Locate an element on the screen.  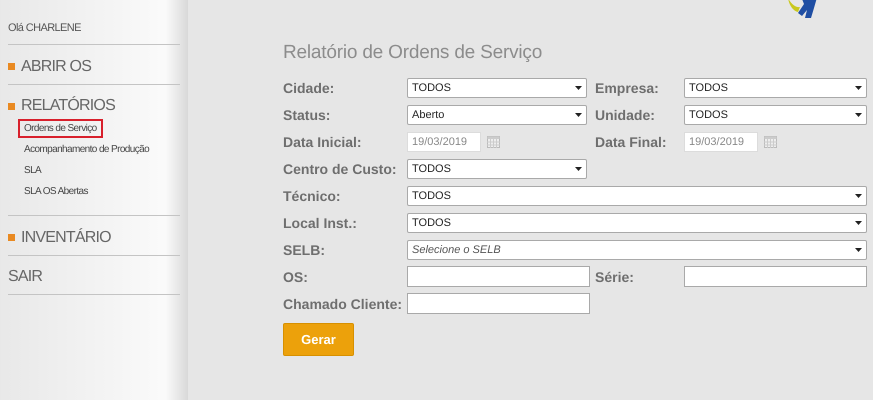
field-label: Data Inicial: is located at coordinates (323, 142).